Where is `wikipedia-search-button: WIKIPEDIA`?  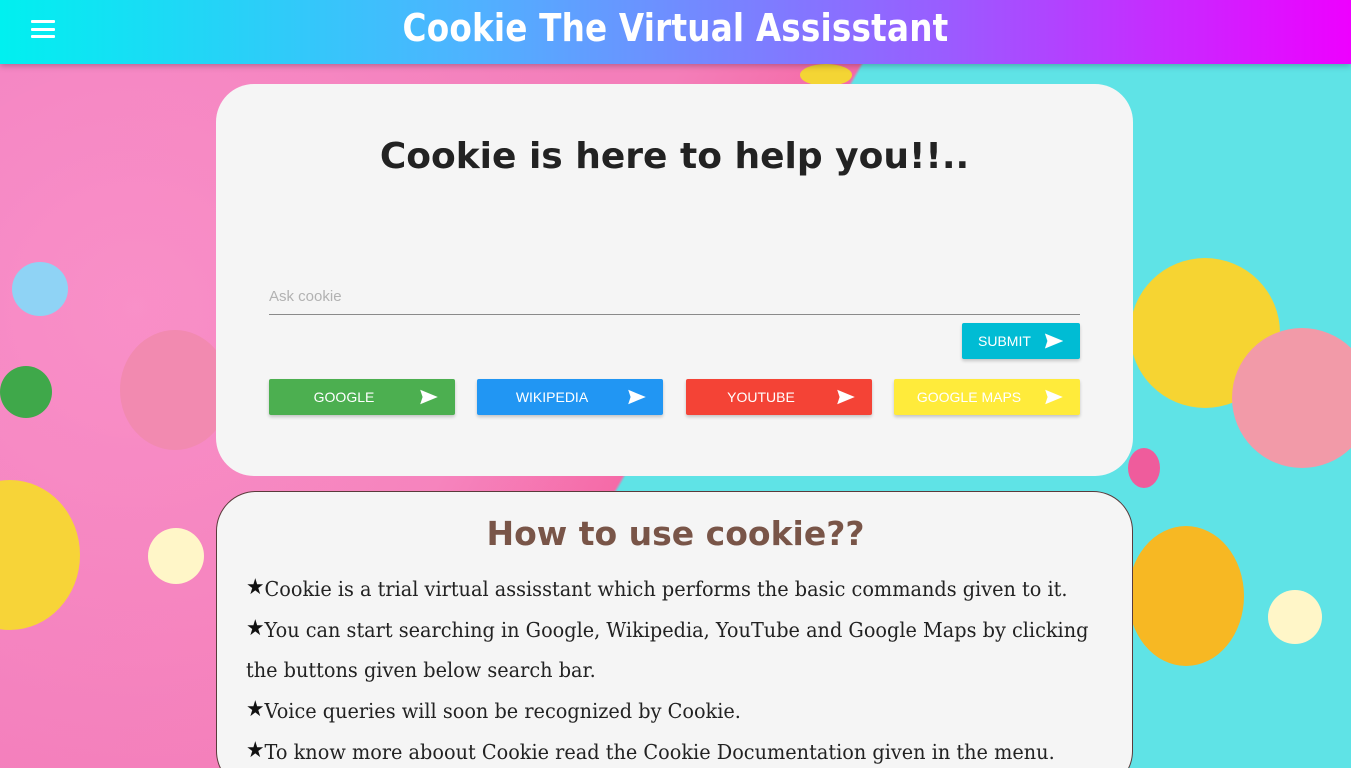 wikipedia-search-button: WIKIPEDIA is located at coordinates (570, 397).